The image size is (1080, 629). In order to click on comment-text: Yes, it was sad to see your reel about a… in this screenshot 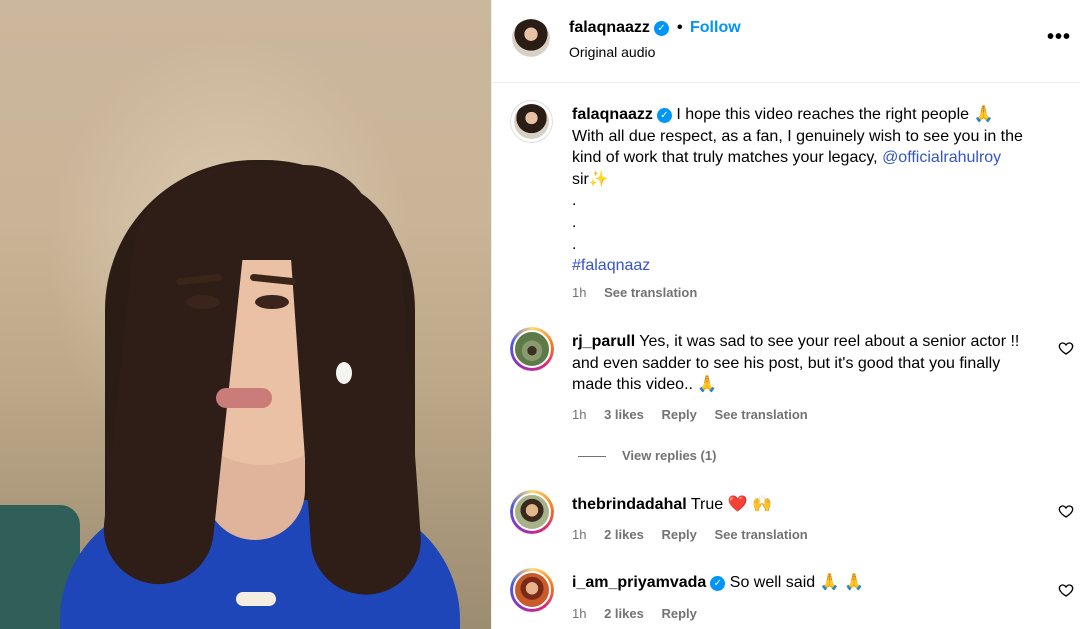, I will do `click(796, 363)`.